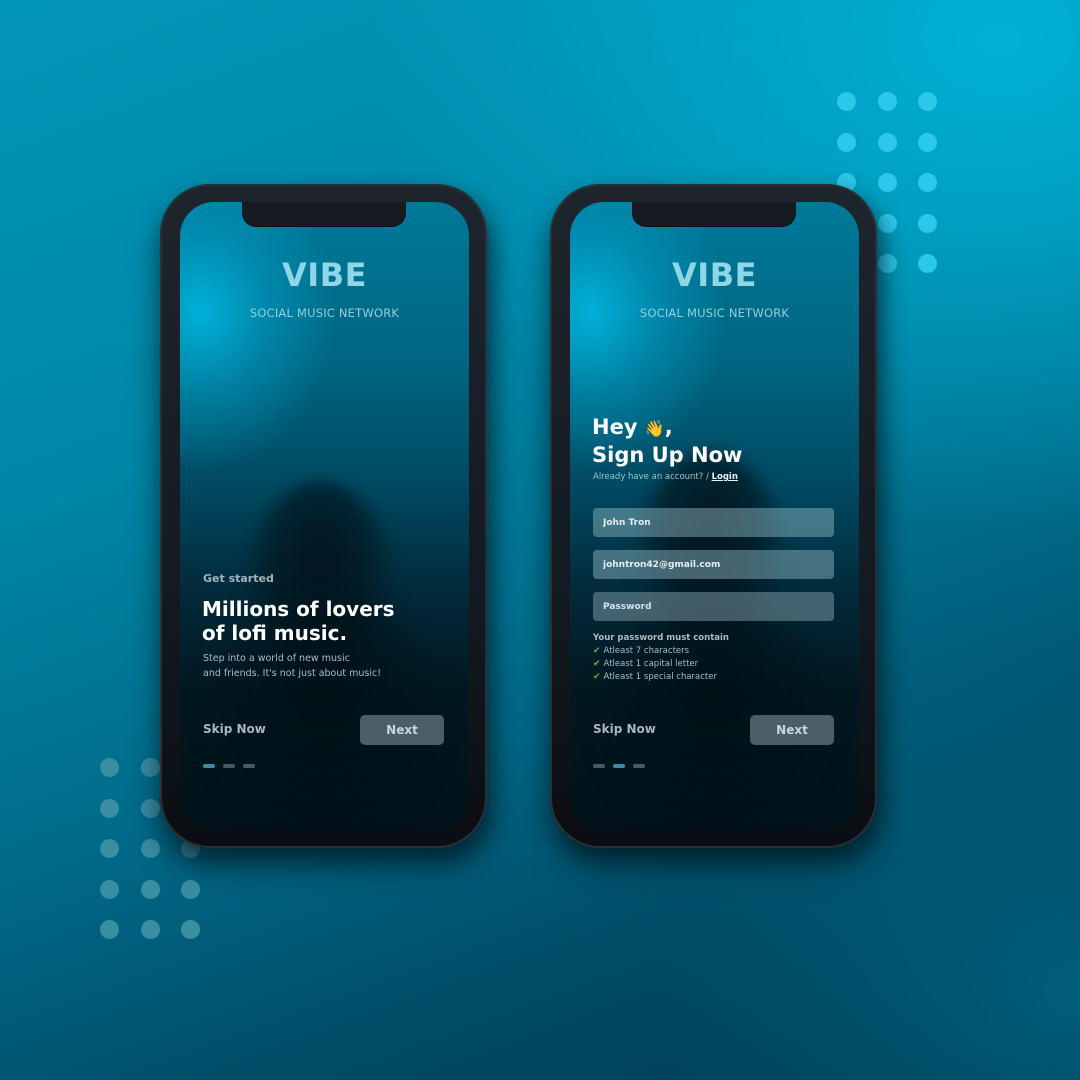 This screenshot has height=1080, width=1080. What do you see at coordinates (668, 427) in the screenshot?
I see `greeting-comma: ,` at bounding box center [668, 427].